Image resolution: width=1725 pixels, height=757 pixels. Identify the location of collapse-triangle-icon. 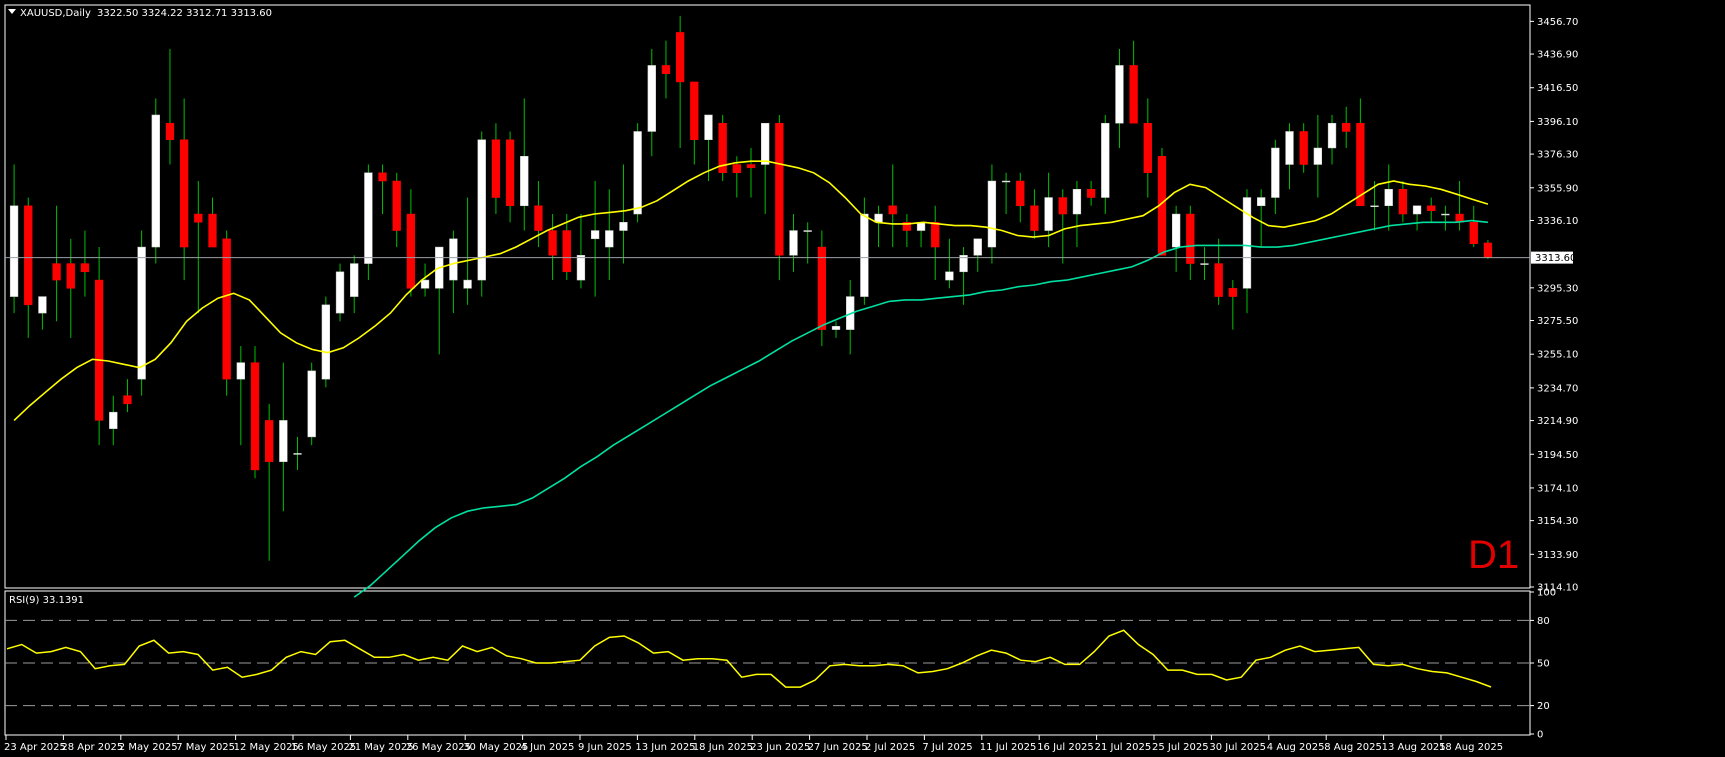
(12, 11).